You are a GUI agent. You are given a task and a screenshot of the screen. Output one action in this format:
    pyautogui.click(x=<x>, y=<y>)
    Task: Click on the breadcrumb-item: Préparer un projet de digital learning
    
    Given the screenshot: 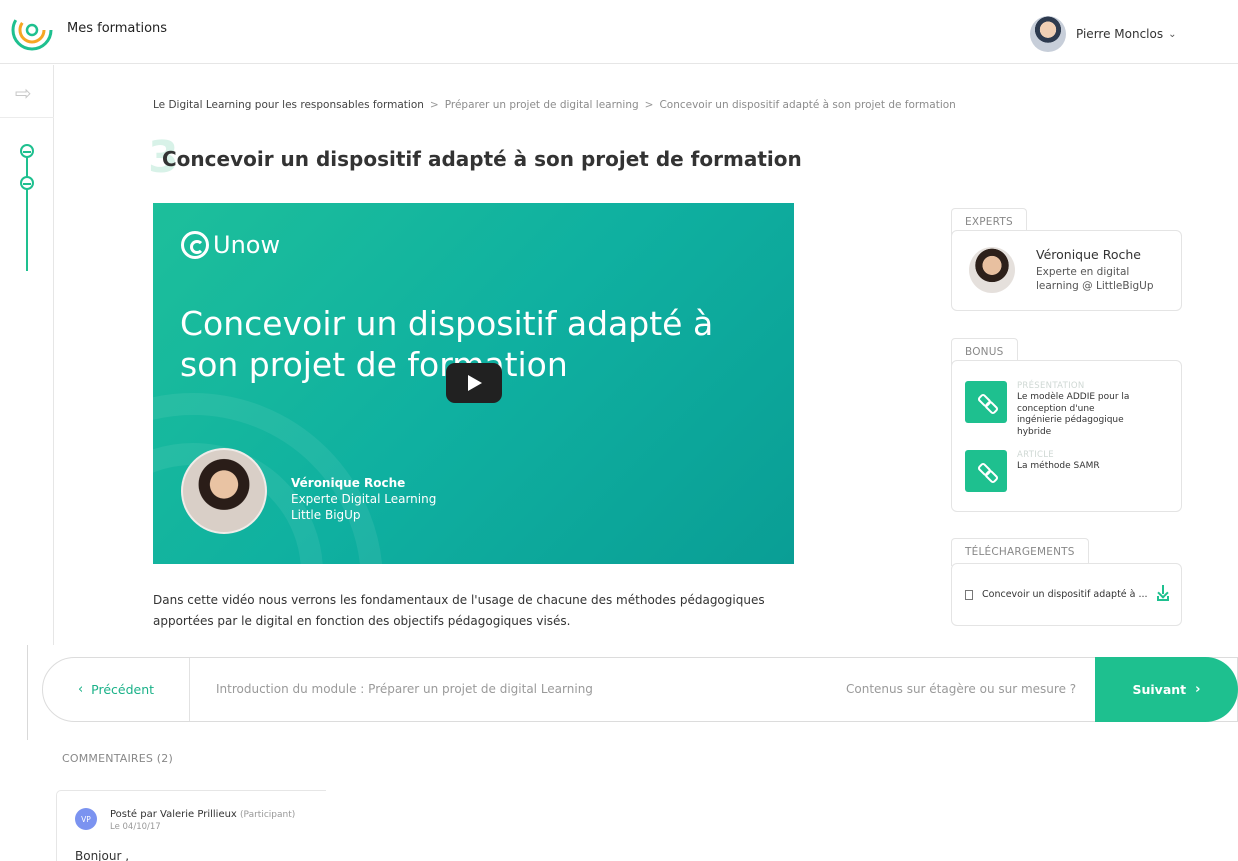 What is the action you would take?
    pyautogui.click(x=542, y=105)
    